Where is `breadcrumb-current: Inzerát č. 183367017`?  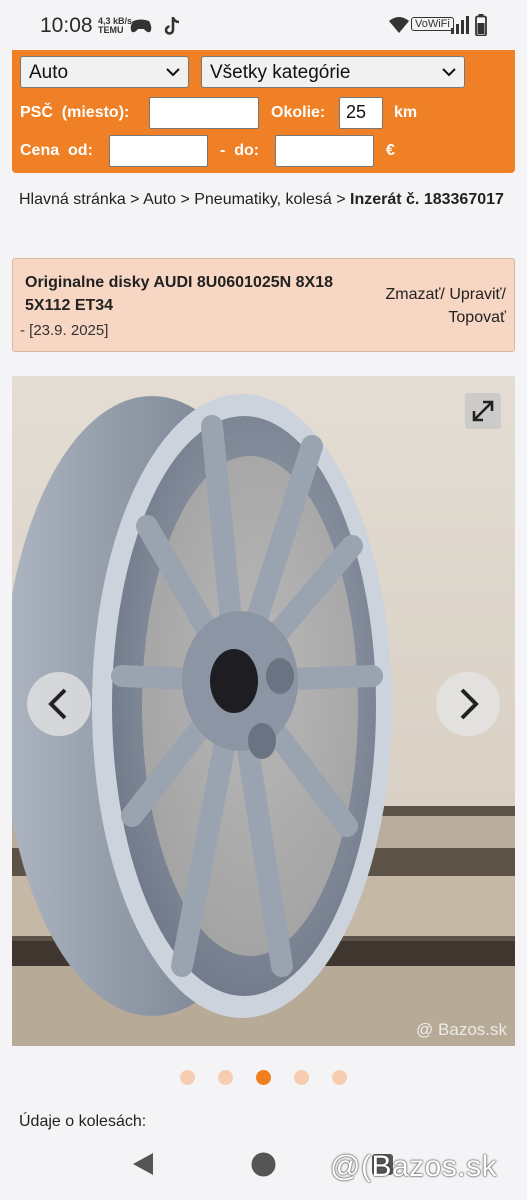
breadcrumb-current: Inzerát č. 183367017 is located at coordinates (427, 199).